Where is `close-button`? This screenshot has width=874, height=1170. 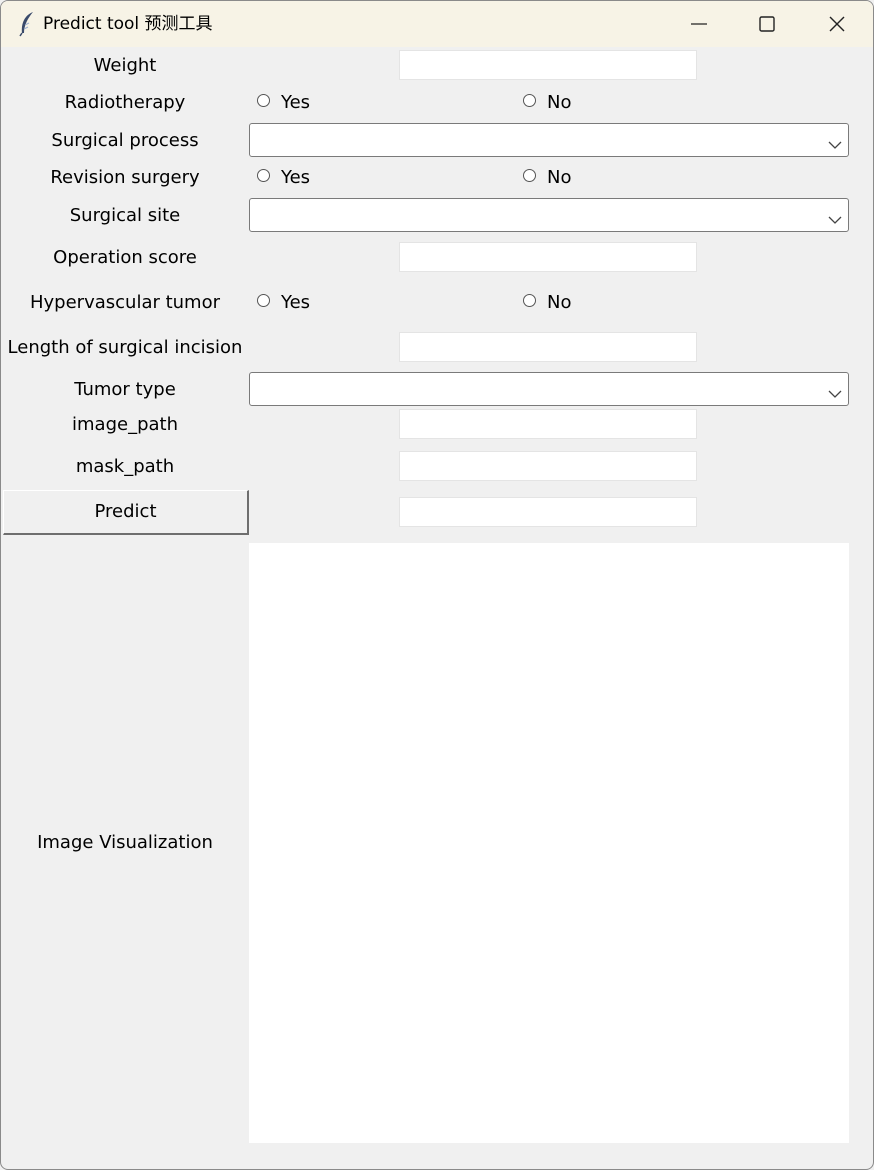 close-button is located at coordinates (837, 24).